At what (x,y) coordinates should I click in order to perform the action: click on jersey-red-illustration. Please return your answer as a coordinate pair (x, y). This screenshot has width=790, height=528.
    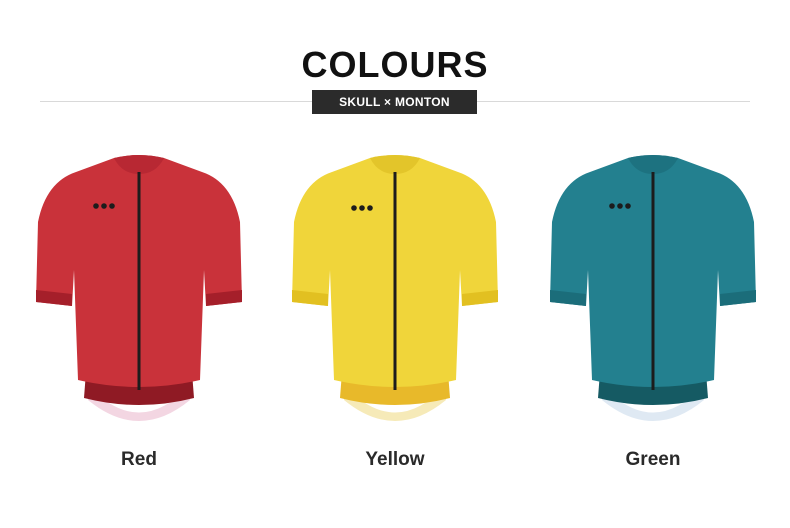
    Looking at the image, I should click on (139, 288).